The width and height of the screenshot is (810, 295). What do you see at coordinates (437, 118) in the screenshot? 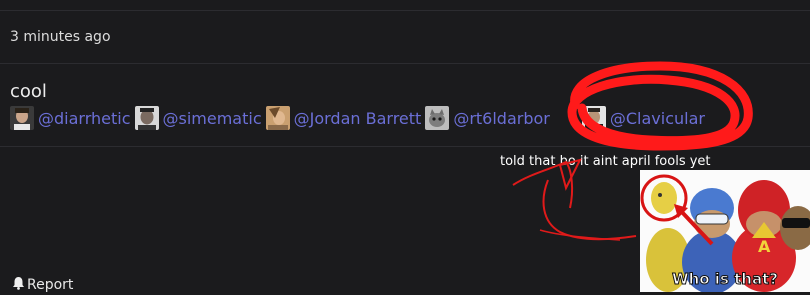
I see `avatar-cat-icon` at bounding box center [437, 118].